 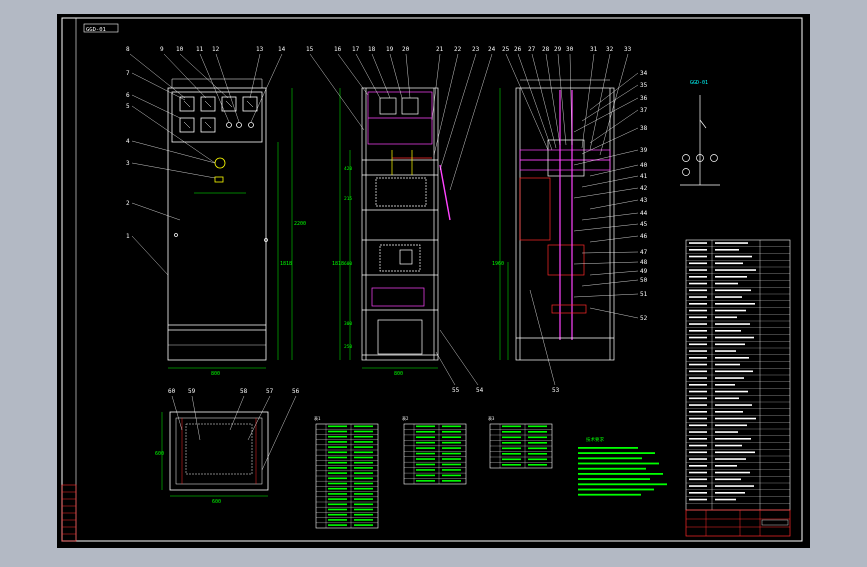 I want to click on dim-mid-3: 600, so click(x=348, y=264).